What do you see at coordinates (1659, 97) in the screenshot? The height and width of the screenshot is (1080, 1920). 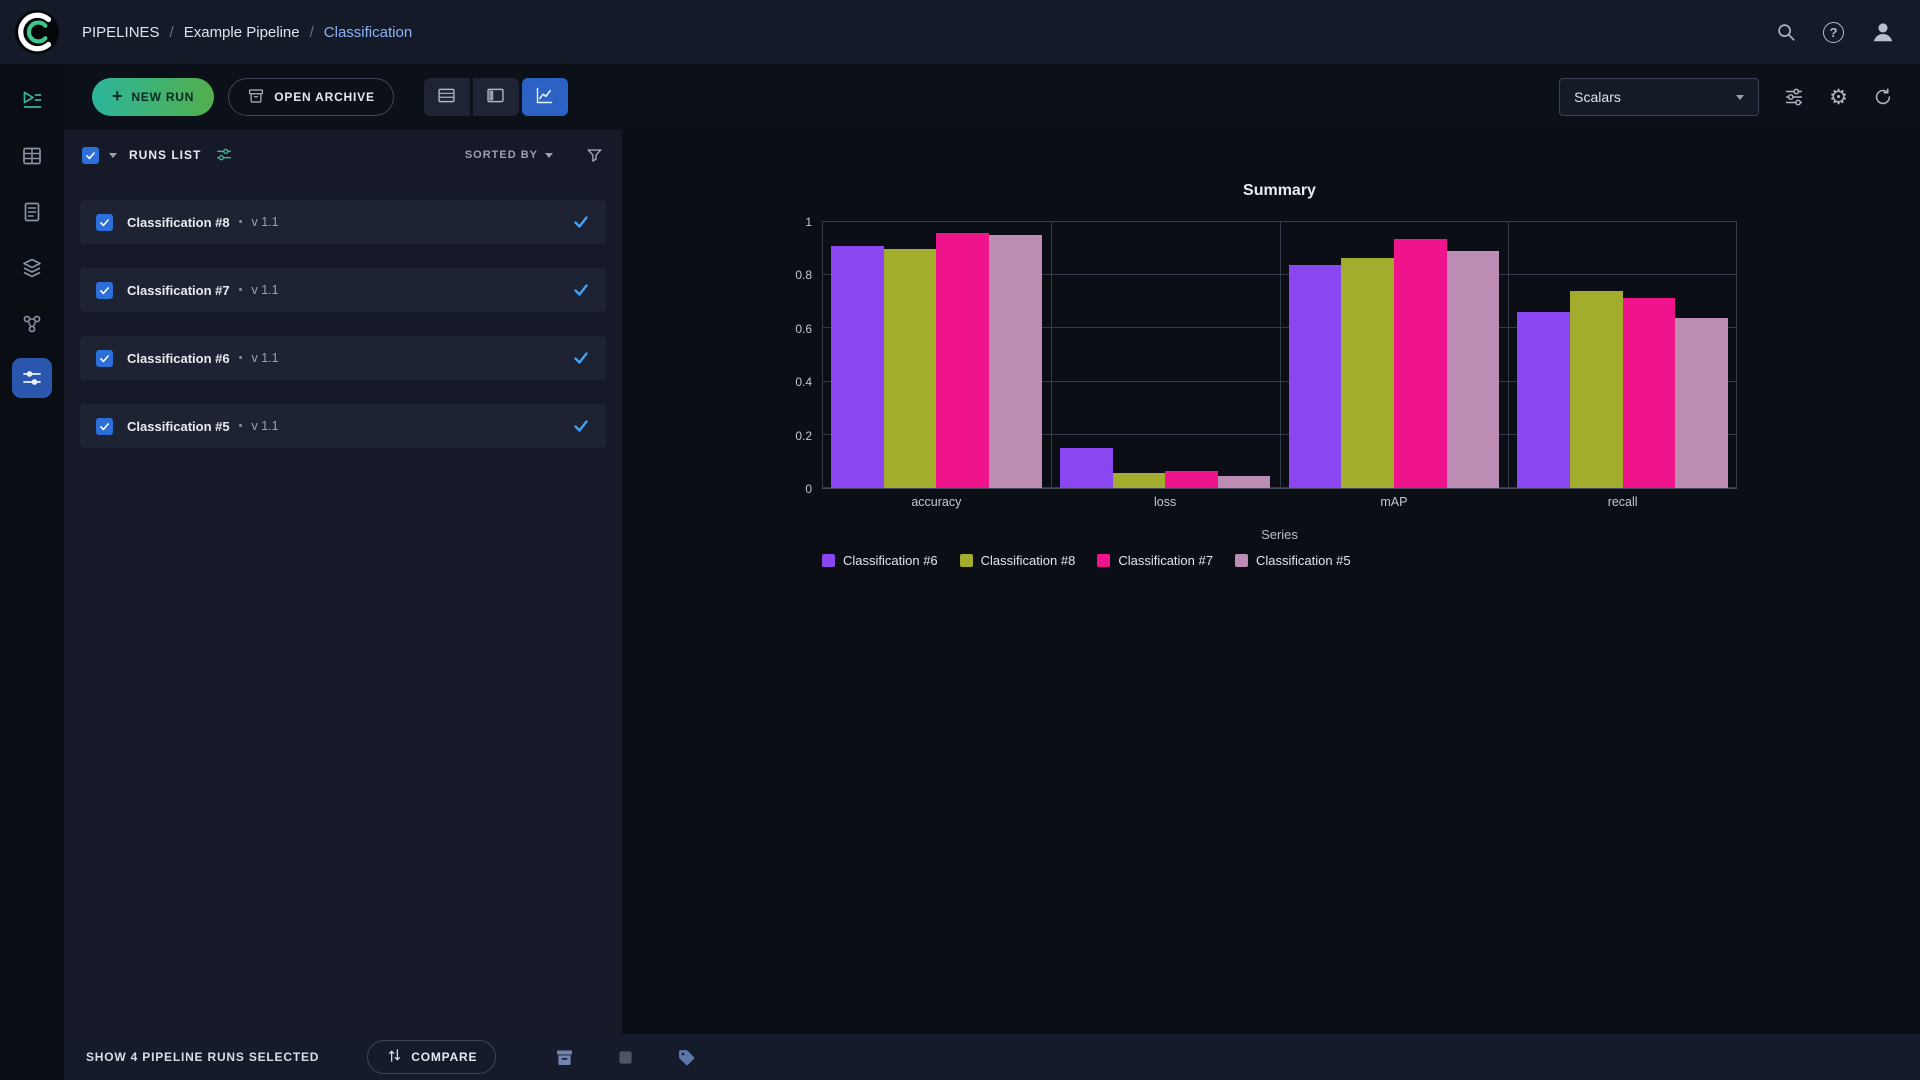 I see `metric-dropdown: Scalars` at bounding box center [1659, 97].